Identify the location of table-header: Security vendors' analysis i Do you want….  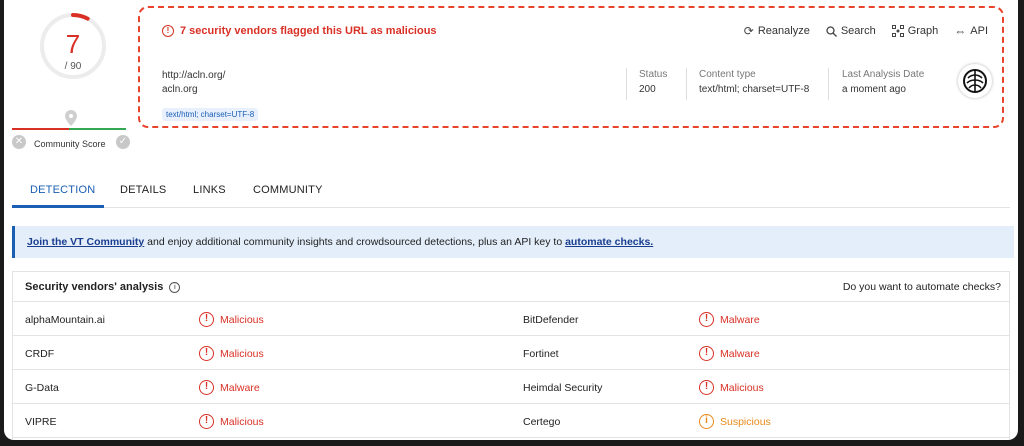
(511, 287).